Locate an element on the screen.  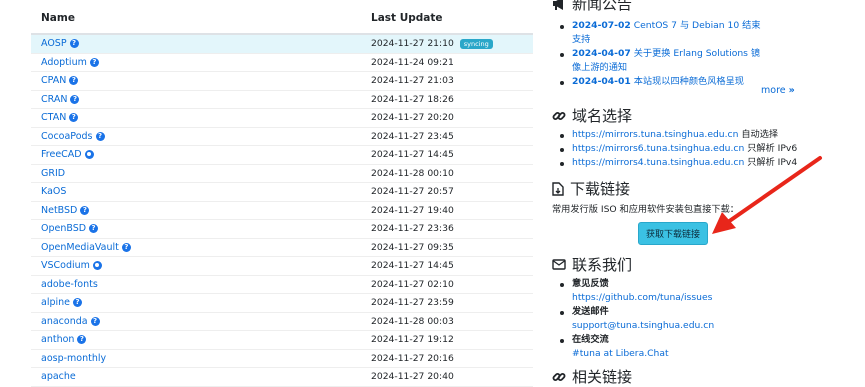
news-item: 2024-04-07 关于更换 Erlang Solutions 镜像上游的通知 is located at coordinates (657, 60).